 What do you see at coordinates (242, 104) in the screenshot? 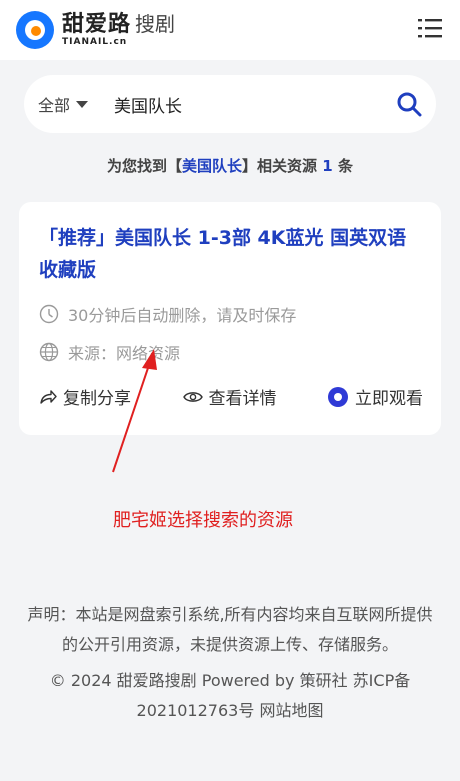
I see `search-input` at bounding box center [242, 104].